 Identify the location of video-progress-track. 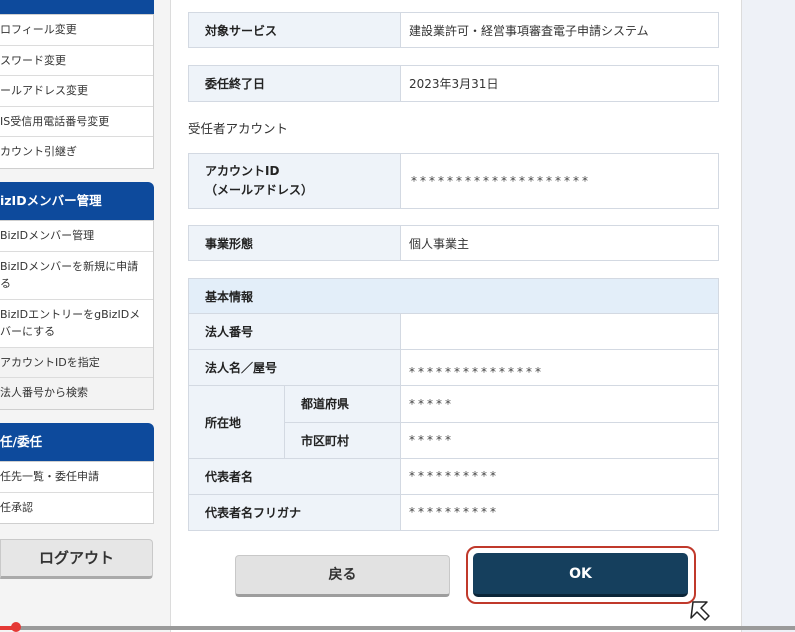
(397, 628).